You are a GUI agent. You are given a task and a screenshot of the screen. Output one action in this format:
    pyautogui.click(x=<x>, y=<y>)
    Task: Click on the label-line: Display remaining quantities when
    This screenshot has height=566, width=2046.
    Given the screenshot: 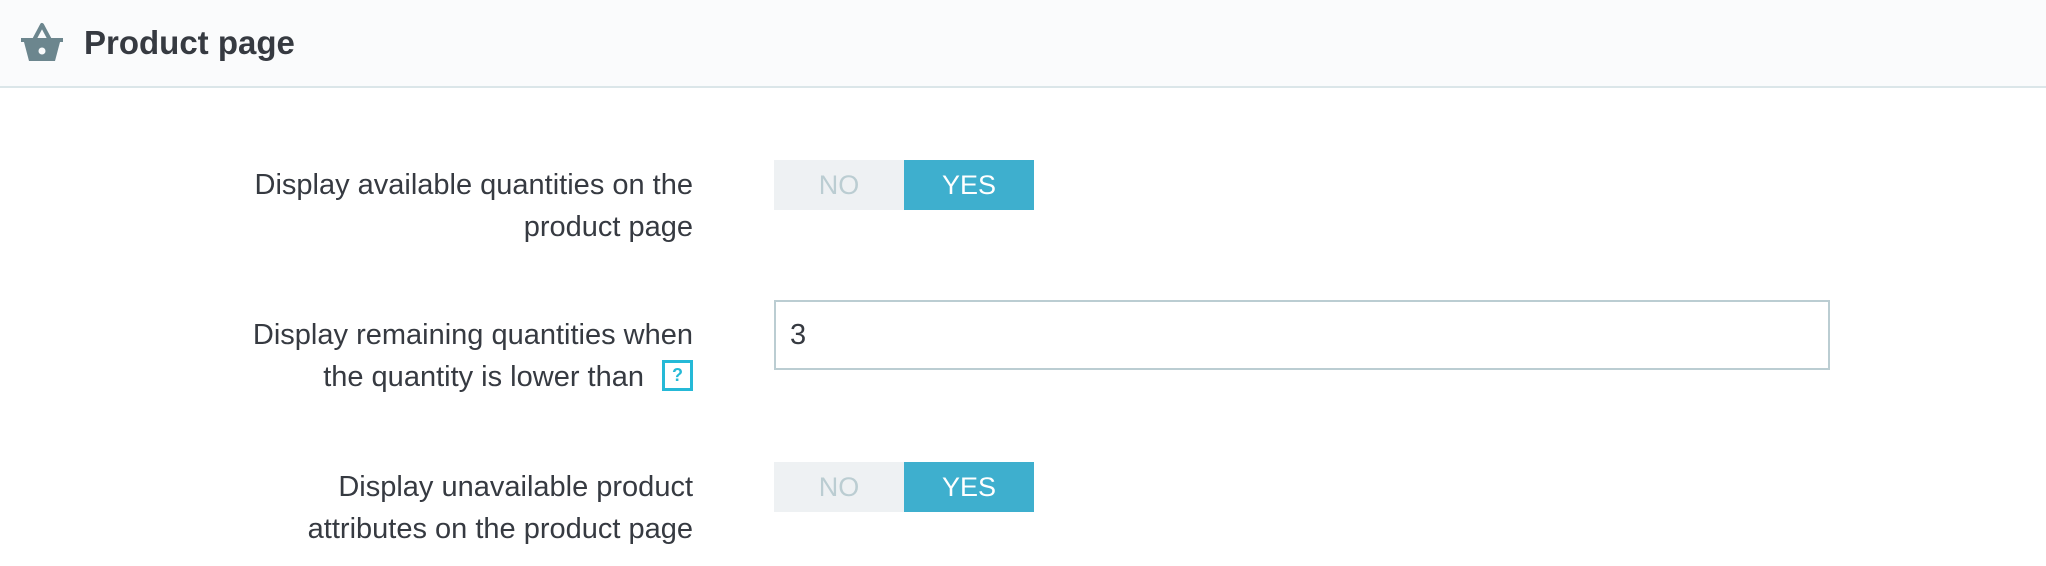 What is the action you would take?
    pyautogui.click(x=472, y=335)
    